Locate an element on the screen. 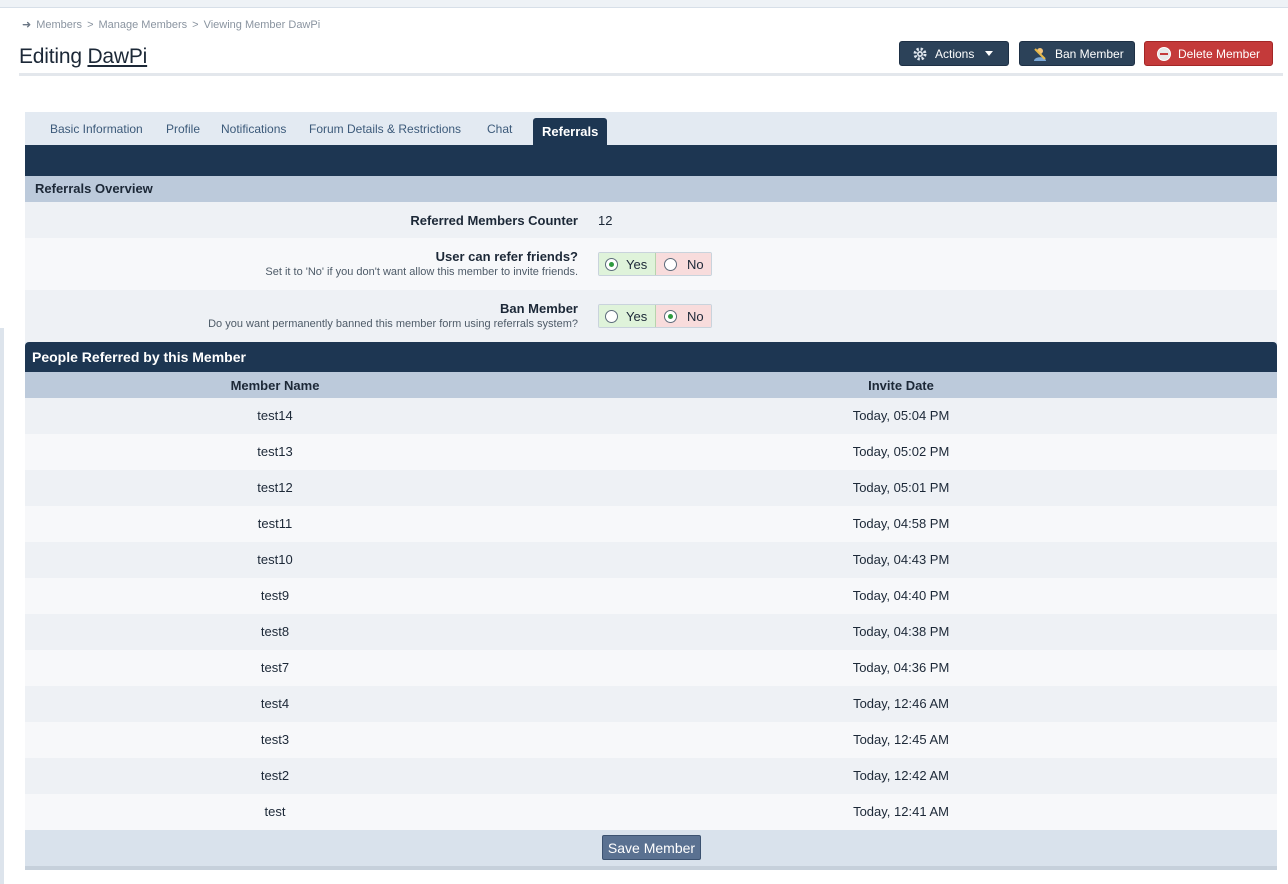 The image size is (1288, 884). chevron-down-icon is located at coordinates (989, 53).